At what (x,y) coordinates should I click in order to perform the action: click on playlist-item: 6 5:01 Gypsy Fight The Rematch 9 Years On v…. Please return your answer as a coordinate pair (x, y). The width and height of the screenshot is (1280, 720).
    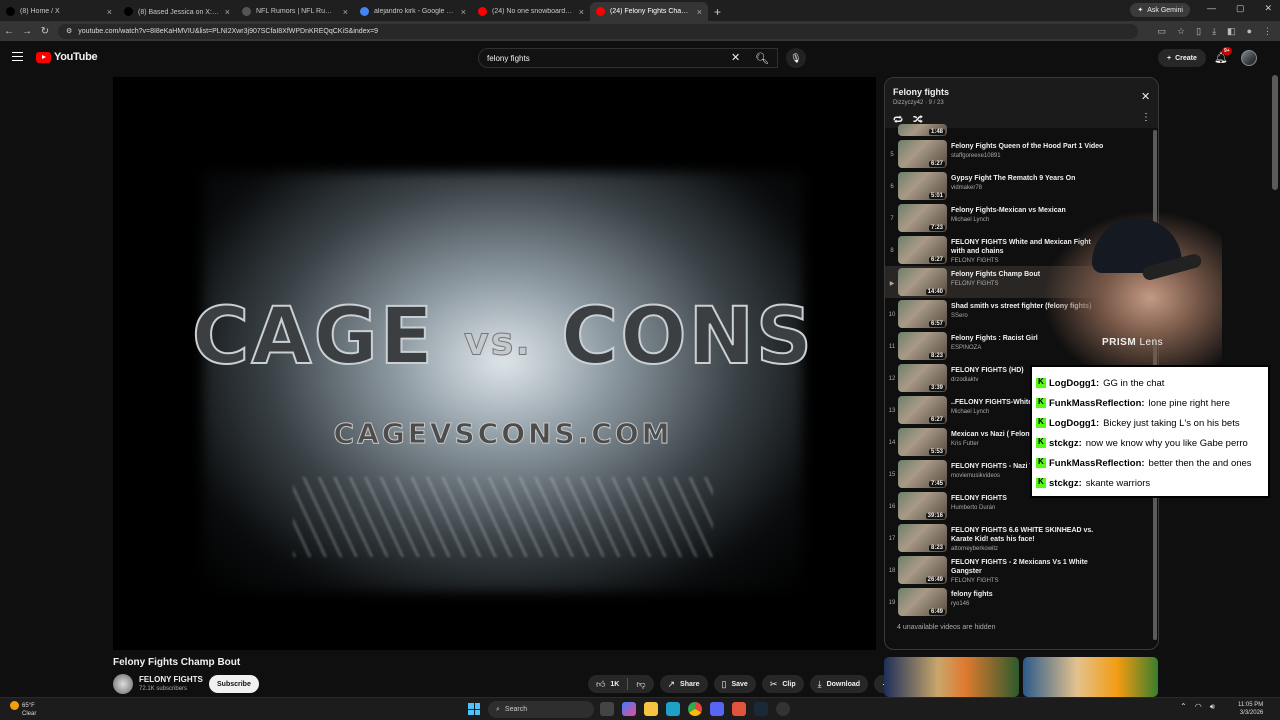
    Looking at the image, I should click on (1020, 186).